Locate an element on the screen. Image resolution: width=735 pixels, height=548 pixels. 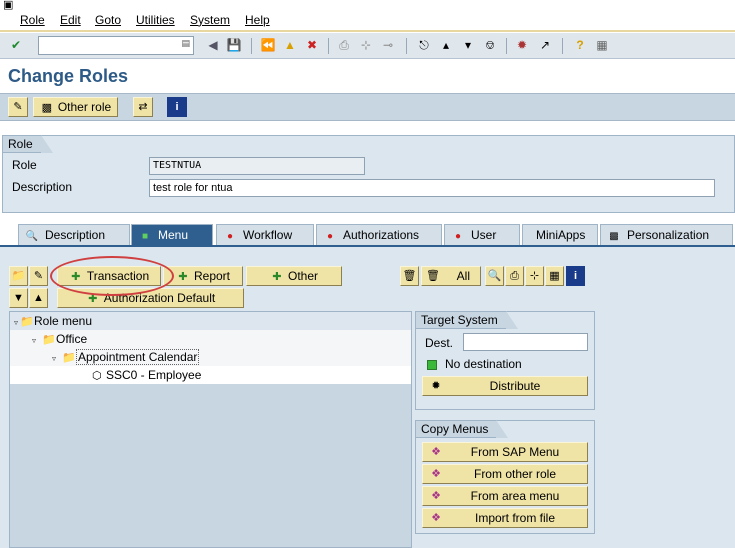
import-from-file-label: Import from file is located at coordinates (514, 518).